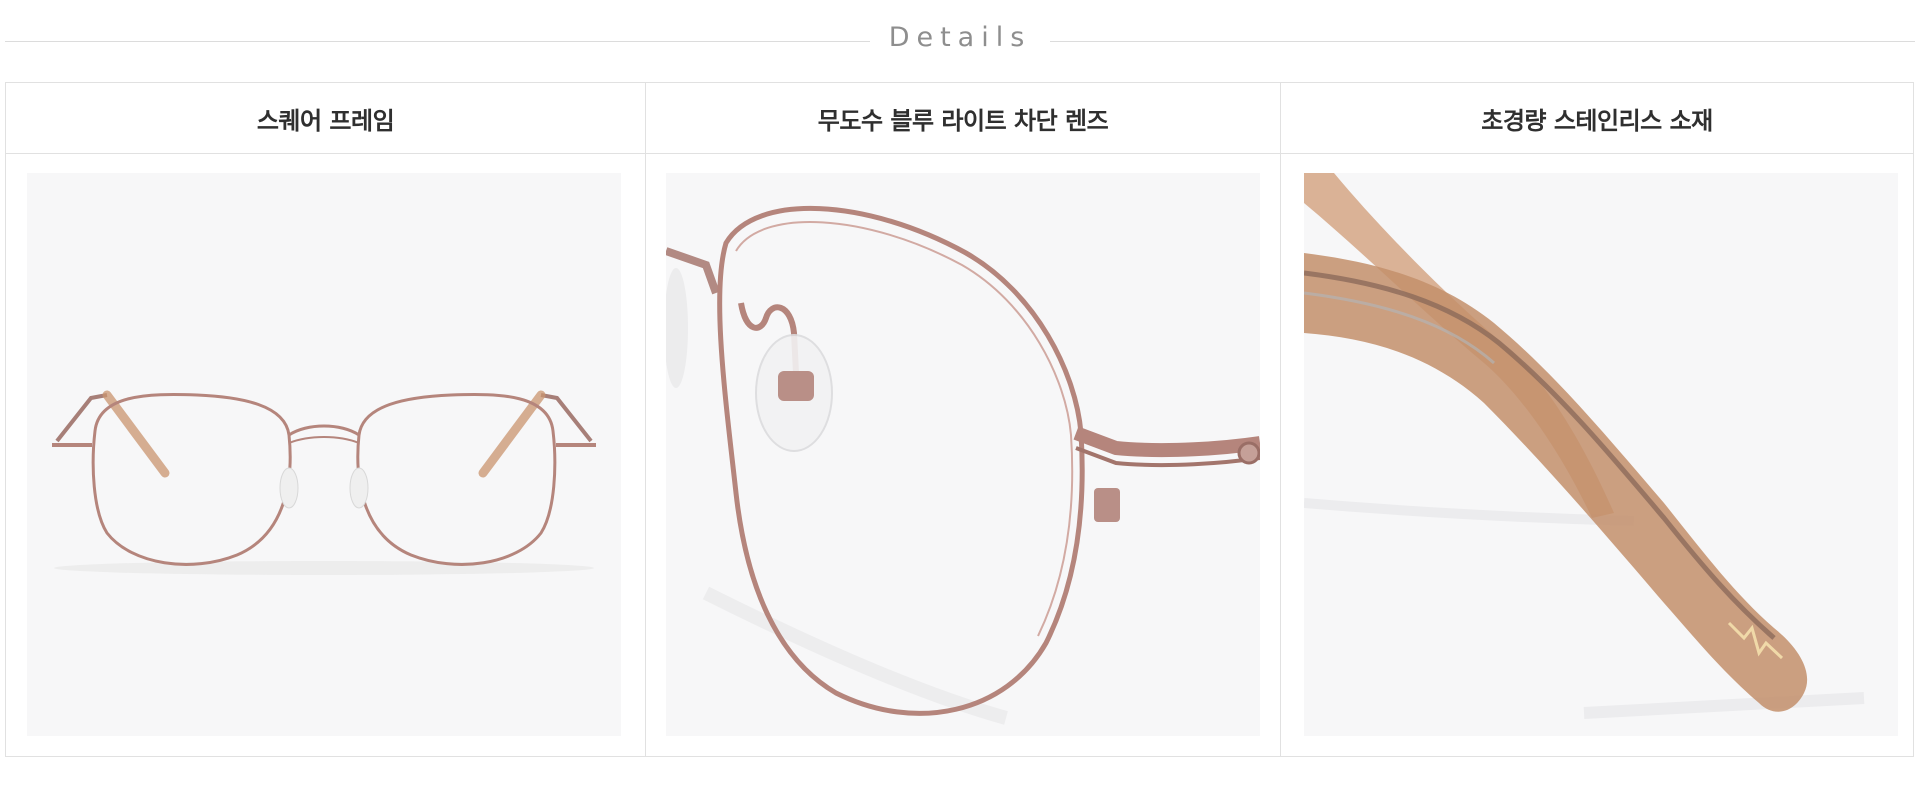 This screenshot has width=1920, height=787. Describe the element at coordinates (1482, 41) in the screenshot. I see `header-divider-right` at that location.